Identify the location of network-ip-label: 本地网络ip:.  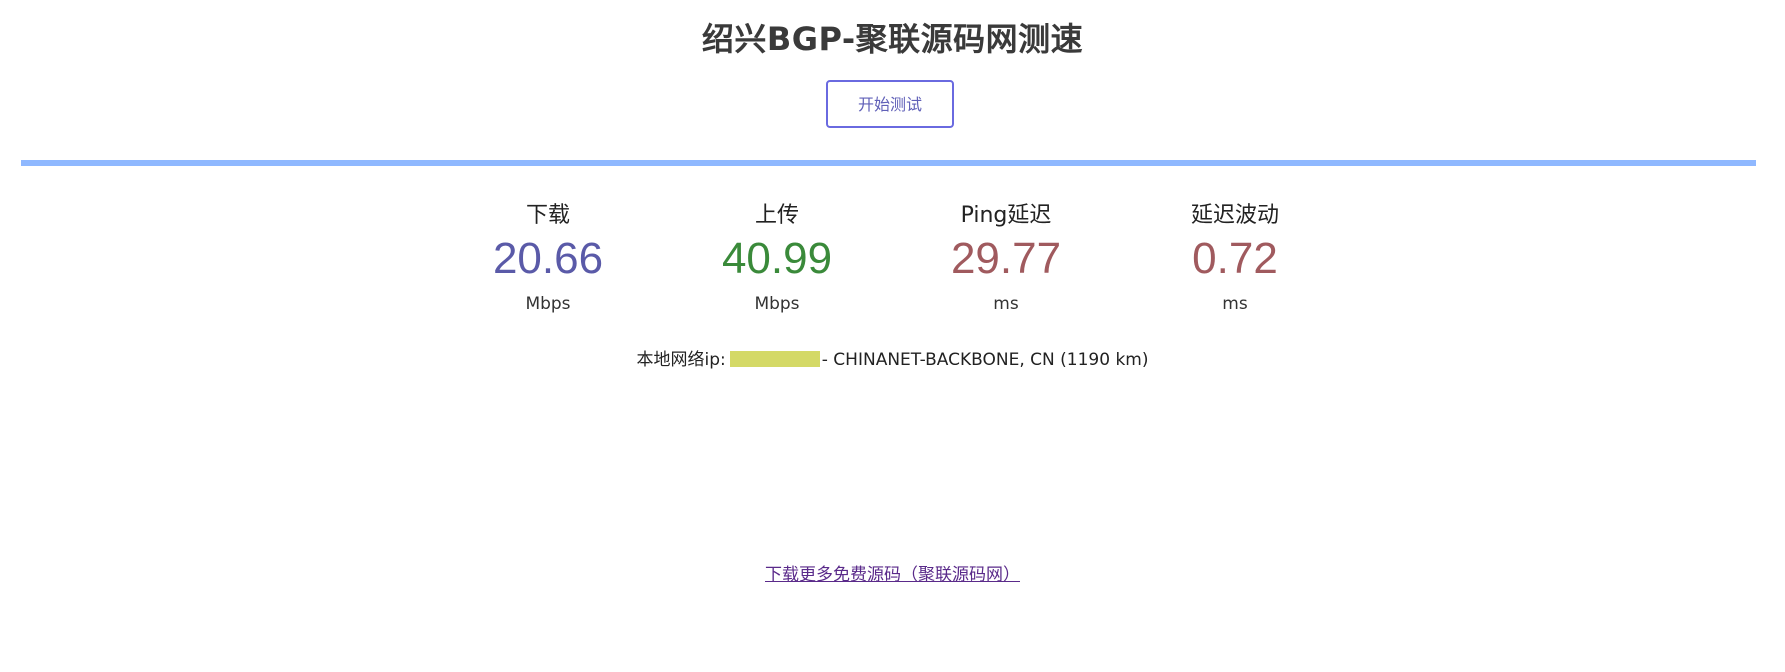
(681, 360).